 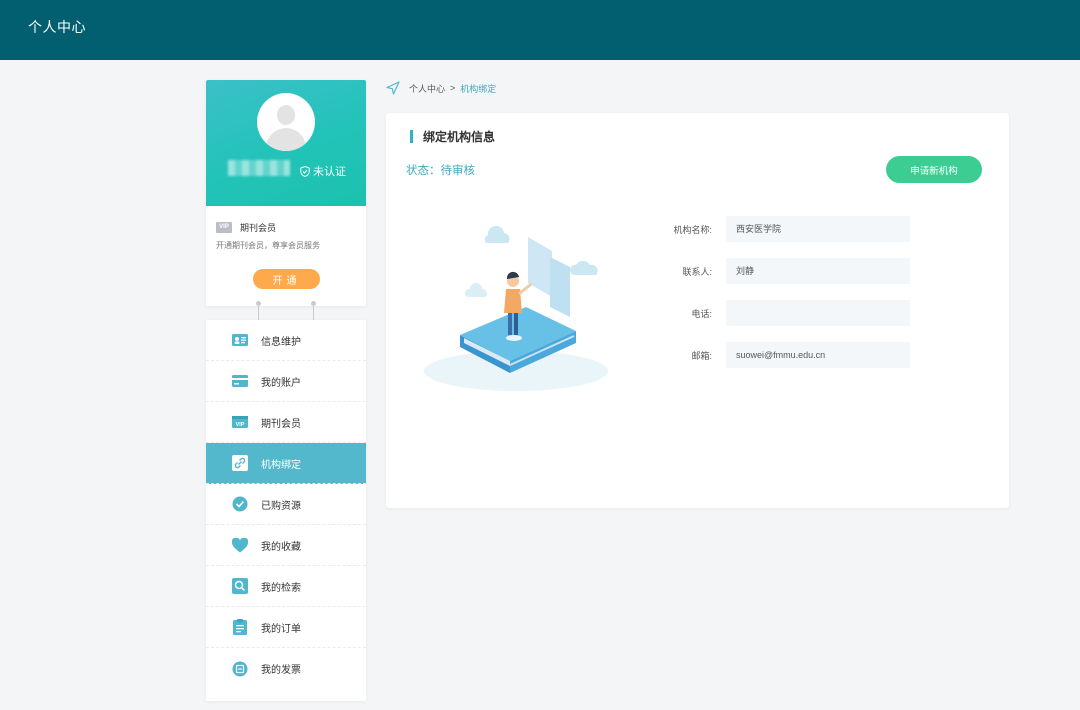 What do you see at coordinates (393, 88) in the screenshot?
I see `navigation-arrow-icon` at bounding box center [393, 88].